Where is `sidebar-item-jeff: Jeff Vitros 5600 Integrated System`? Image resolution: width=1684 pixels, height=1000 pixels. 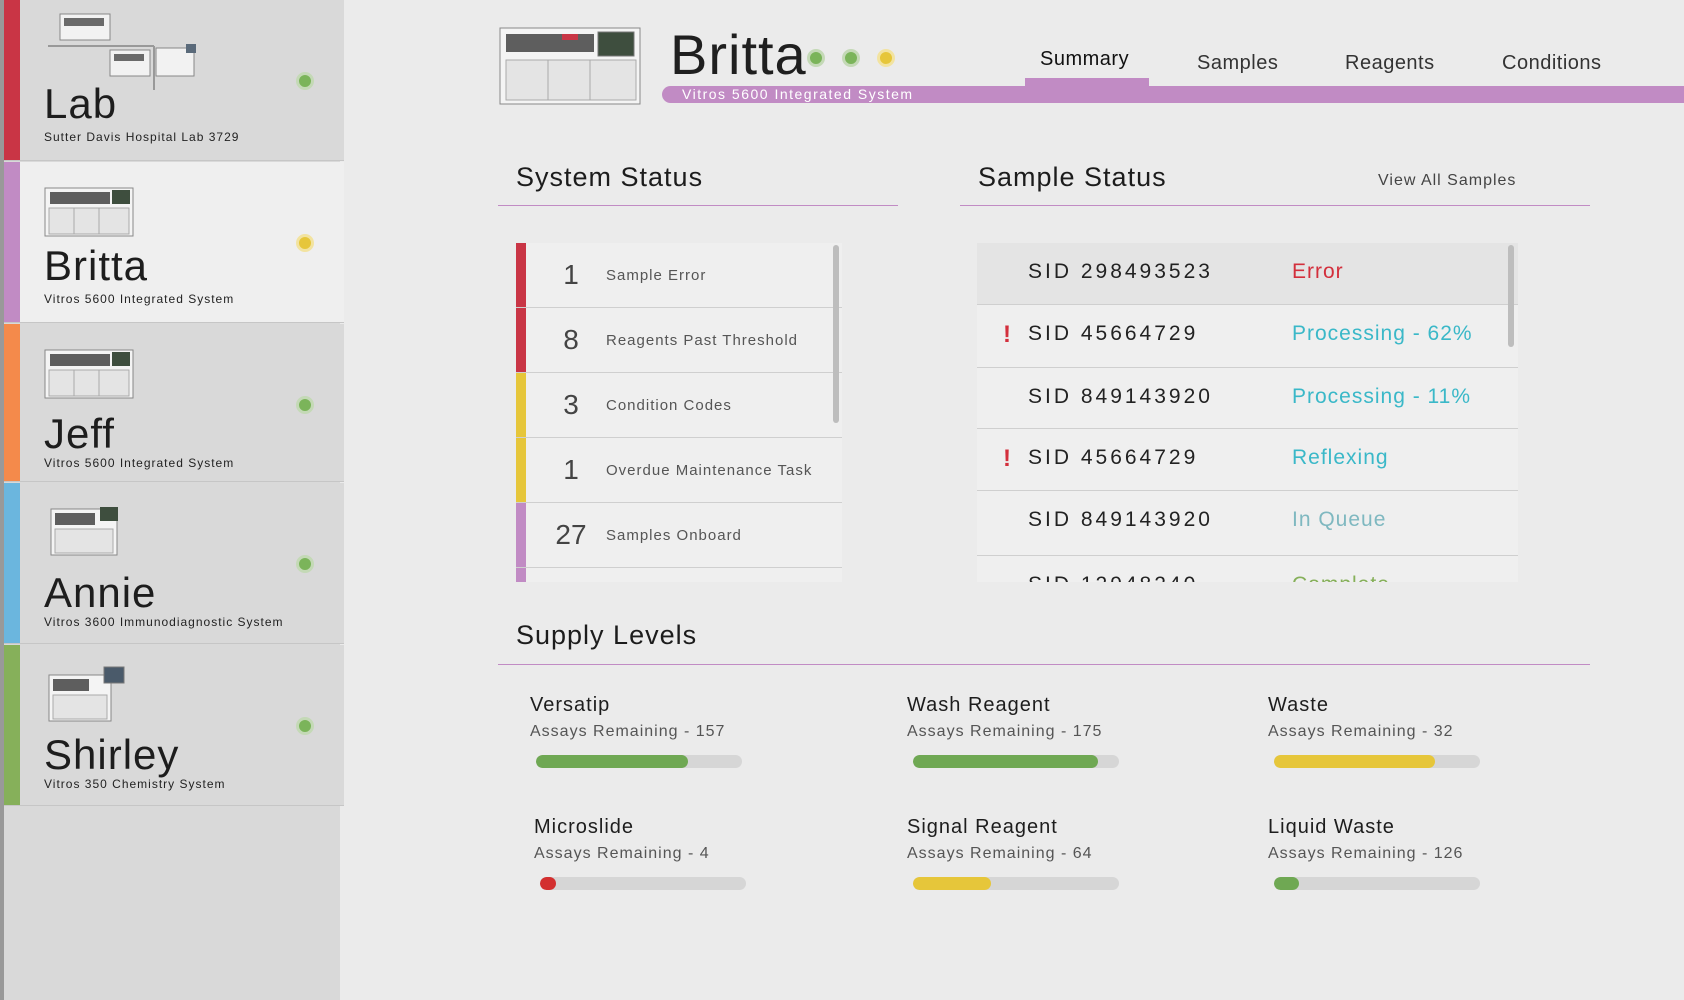 sidebar-item-jeff: Jeff Vitros 5600 Integrated System is located at coordinates (174, 403).